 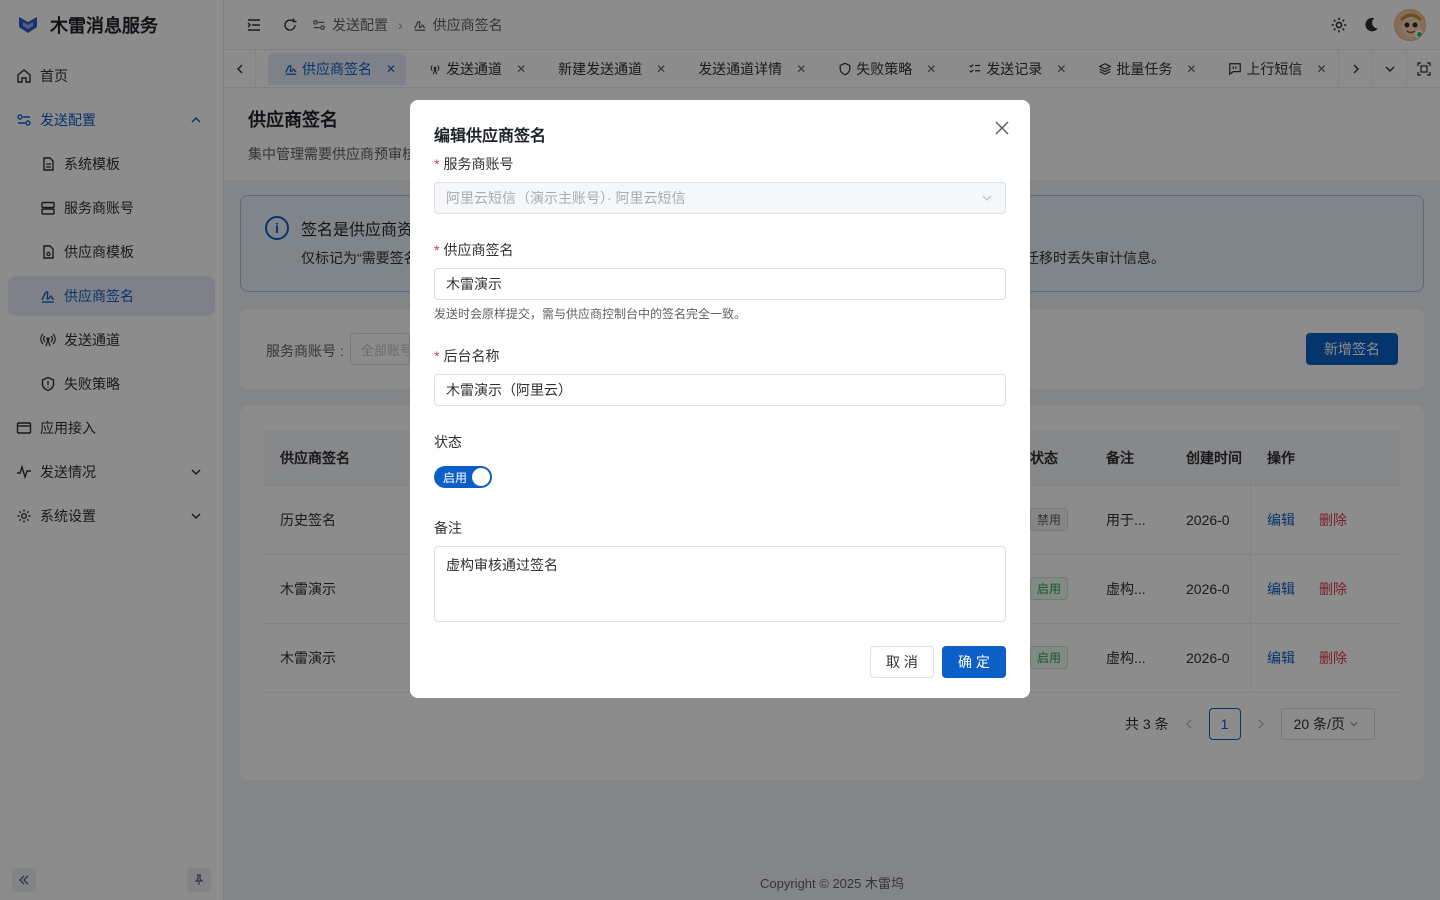 What do you see at coordinates (566, 198) in the screenshot?
I see `account-select-value: 阿里云短信（演示主账号）· 阿里云短信` at bounding box center [566, 198].